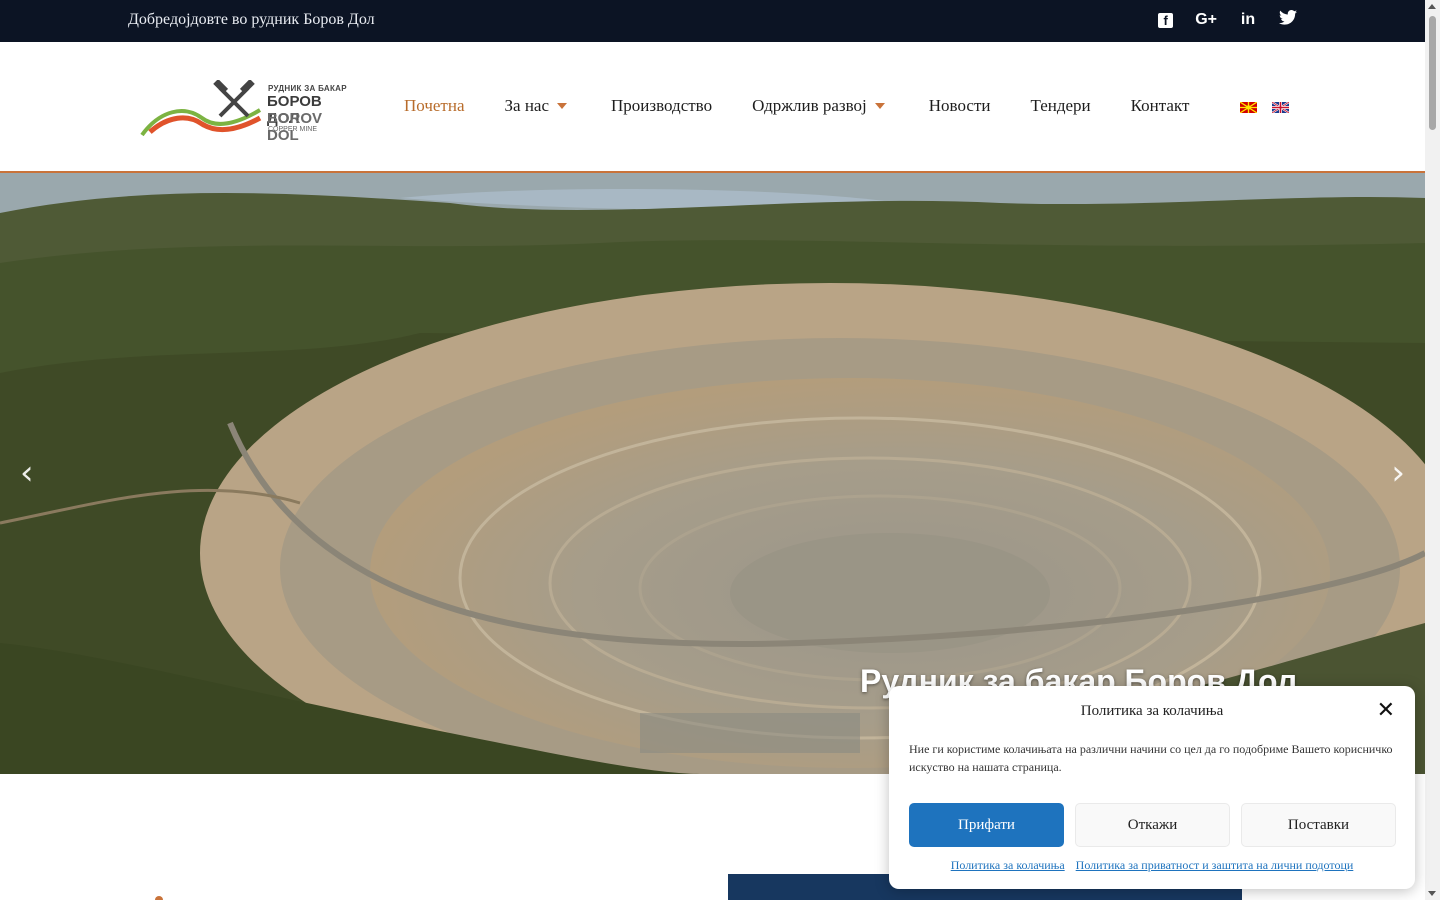  Describe the element at coordinates (1398, 473) in the screenshot. I see `slider-next-arrow: ›` at that location.